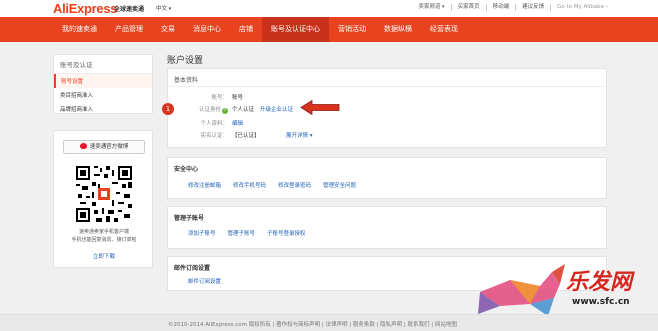  Describe the element at coordinates (276, 109) in the screenshot. I see `upgrade-enterprise-link: 升级企业认证` at that location.